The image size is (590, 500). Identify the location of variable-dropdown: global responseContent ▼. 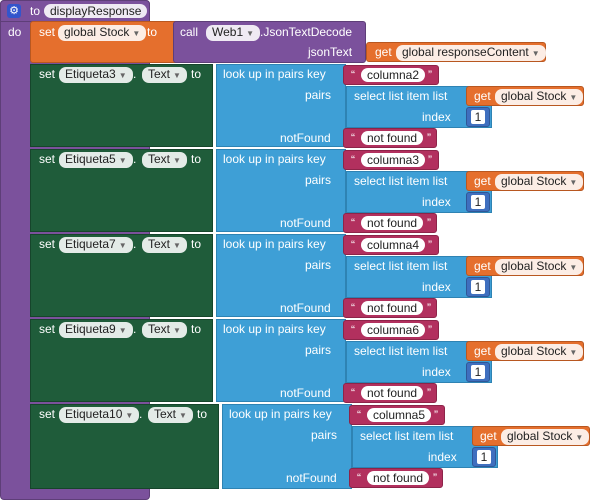
(471, 53).